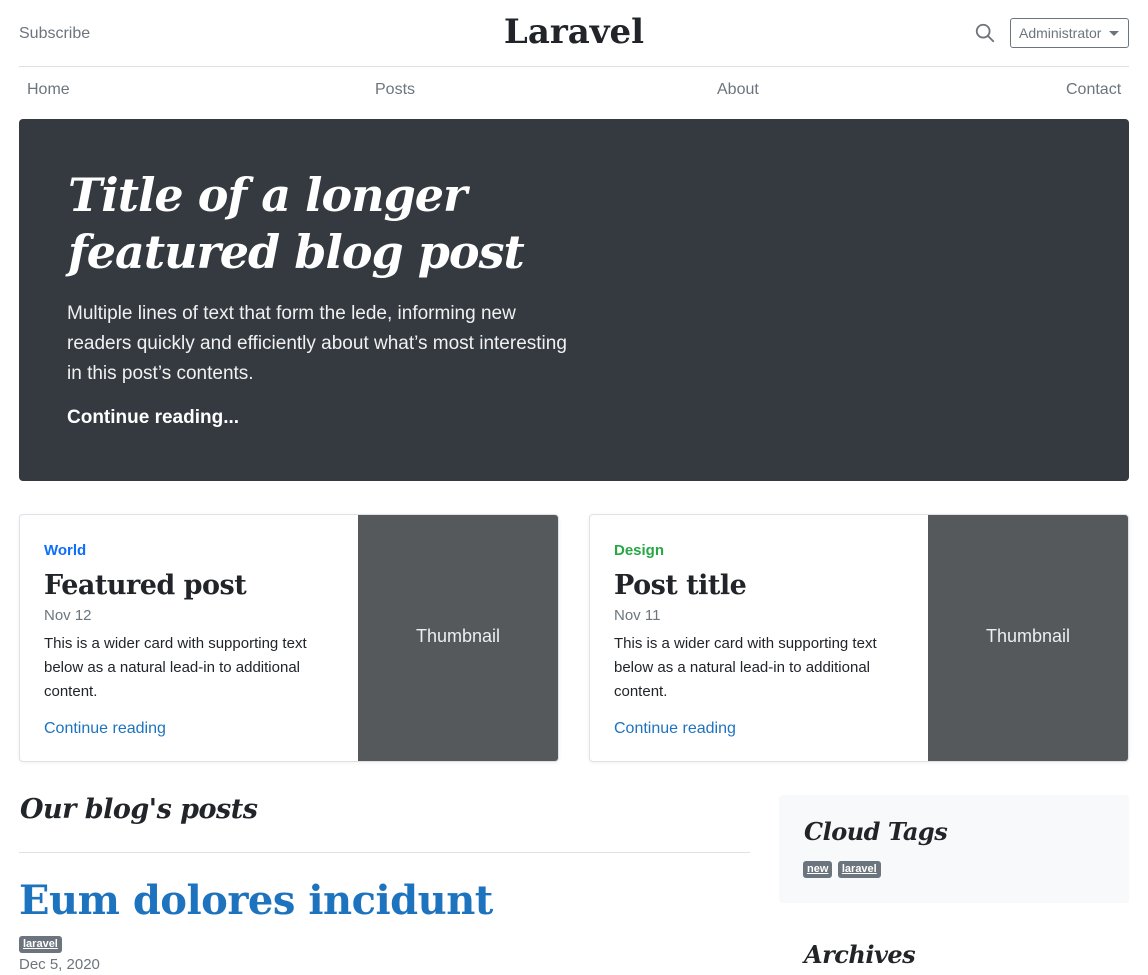 This screenshot has width=1148, height=975. What do you see at coordinates (139, 809) in the screenshot?
I see `blog-section-heading: Our blog's posts` at bounding box center [139, 809].